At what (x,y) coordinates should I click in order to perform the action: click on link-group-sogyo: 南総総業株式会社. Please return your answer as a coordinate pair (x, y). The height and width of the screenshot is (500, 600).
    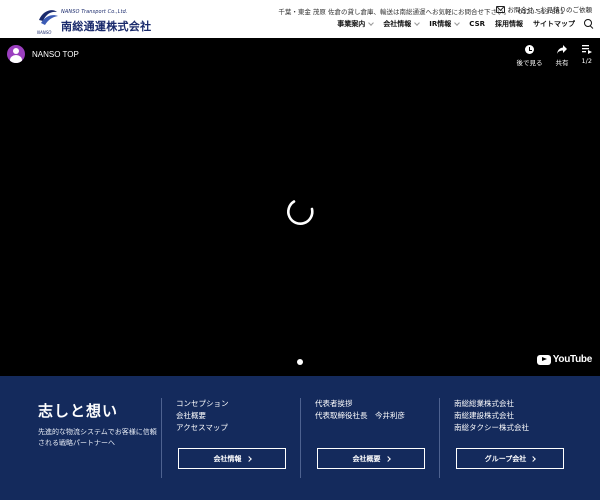
    Looking at the image, I should click on (516, 404).